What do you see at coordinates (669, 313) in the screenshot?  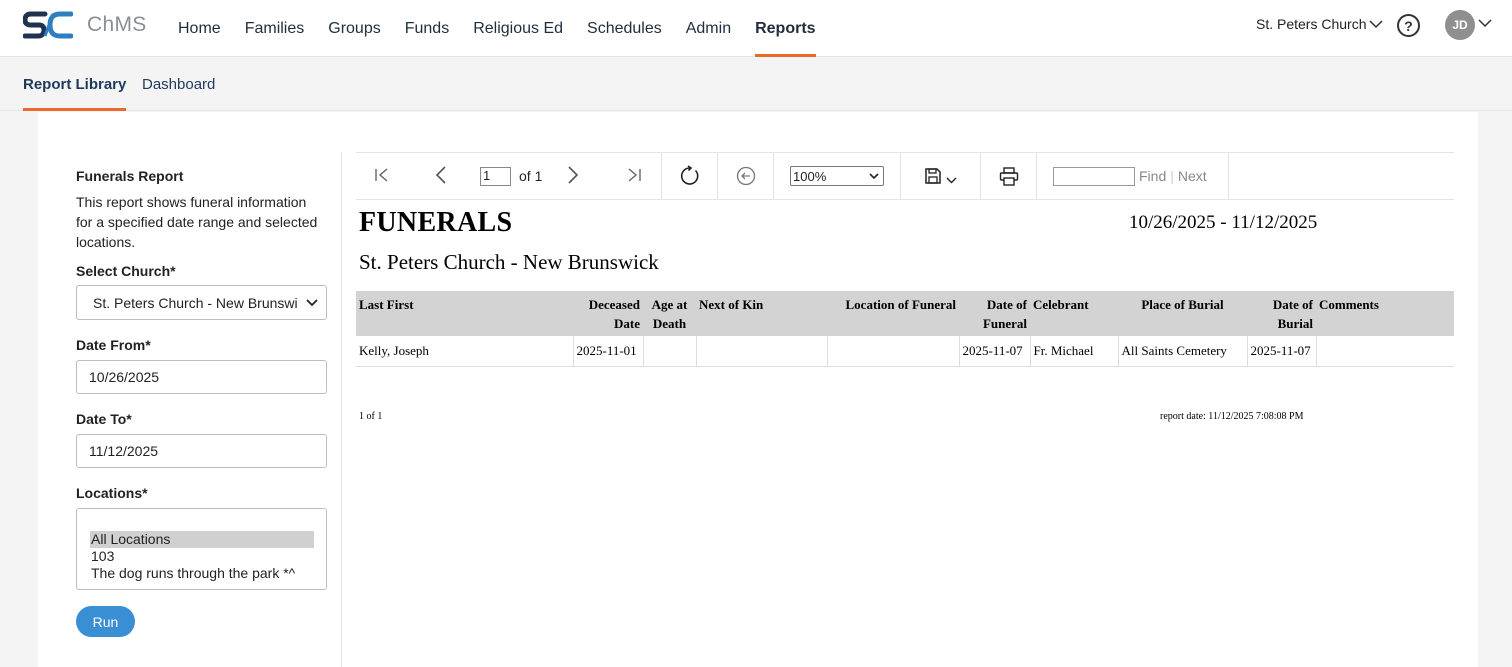 I see `column-header: Age at Death` at bounding box center [669, 313].